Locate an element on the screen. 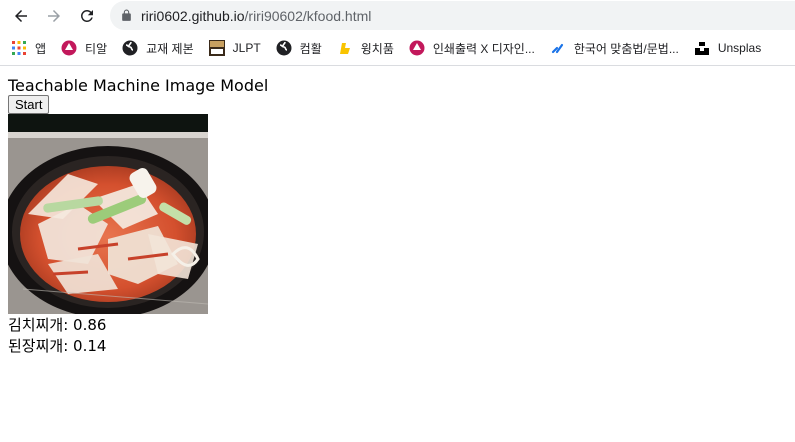  start-button: Start is located at coordinates (29, 104).